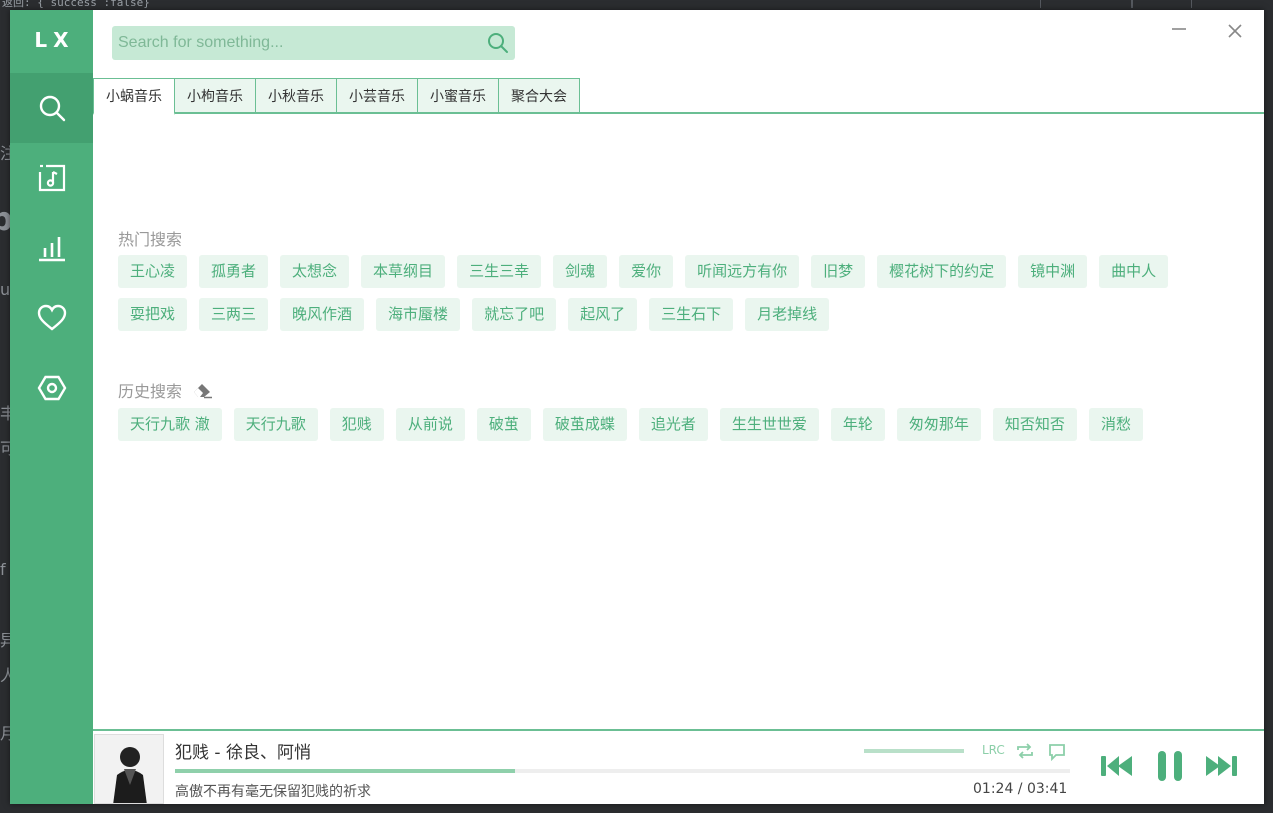  I want to click on history-search-tag: 天行九歌, so click(275, 424).